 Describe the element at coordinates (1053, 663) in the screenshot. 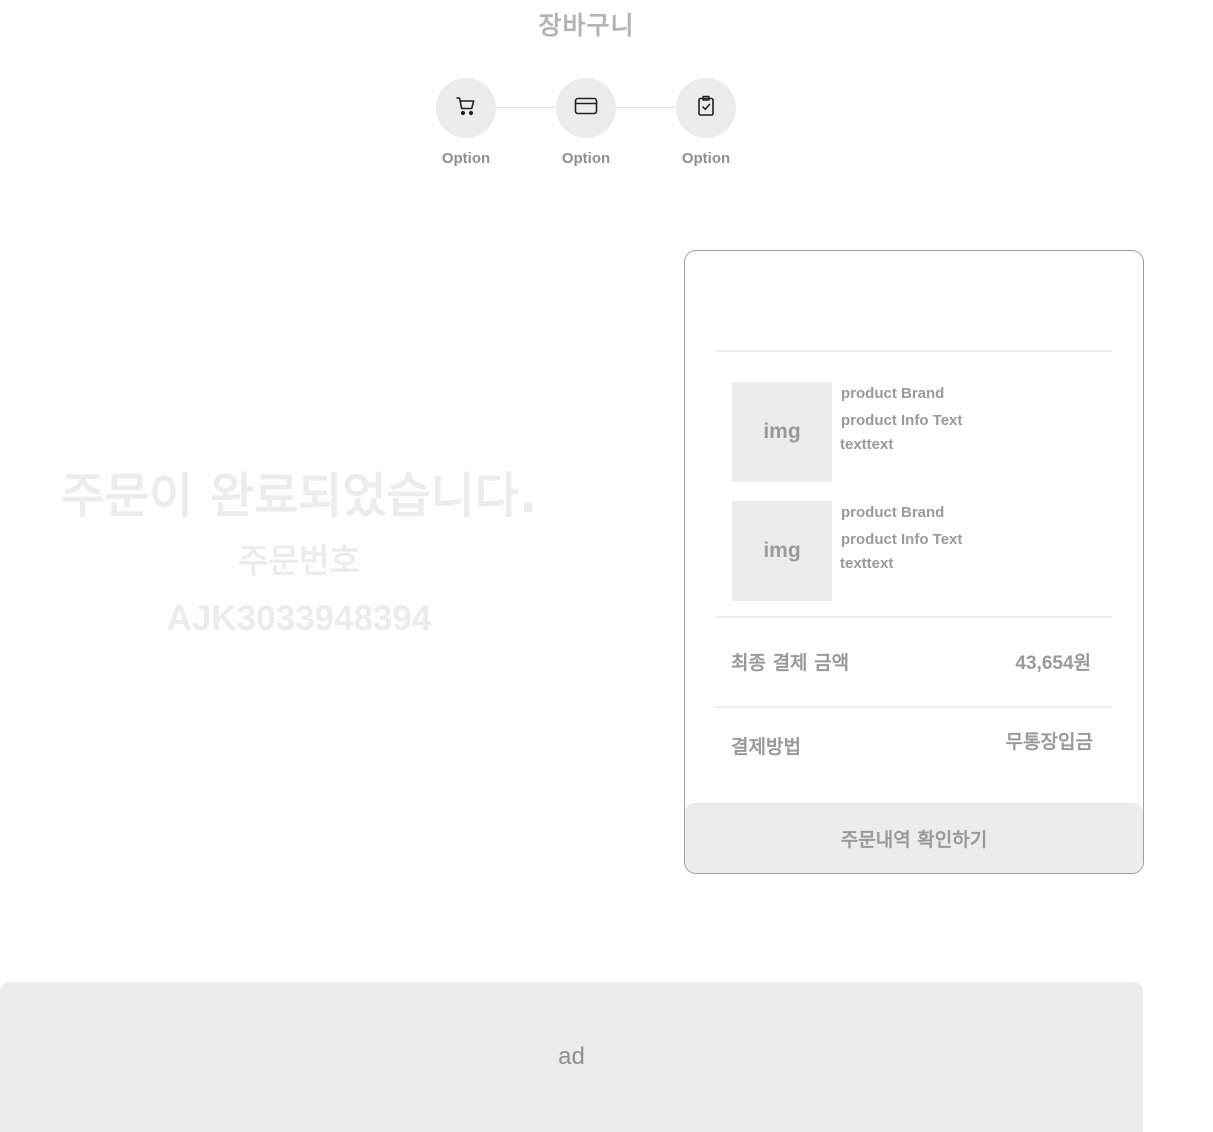

I see `total-amount-value: 43,654원` at that location.